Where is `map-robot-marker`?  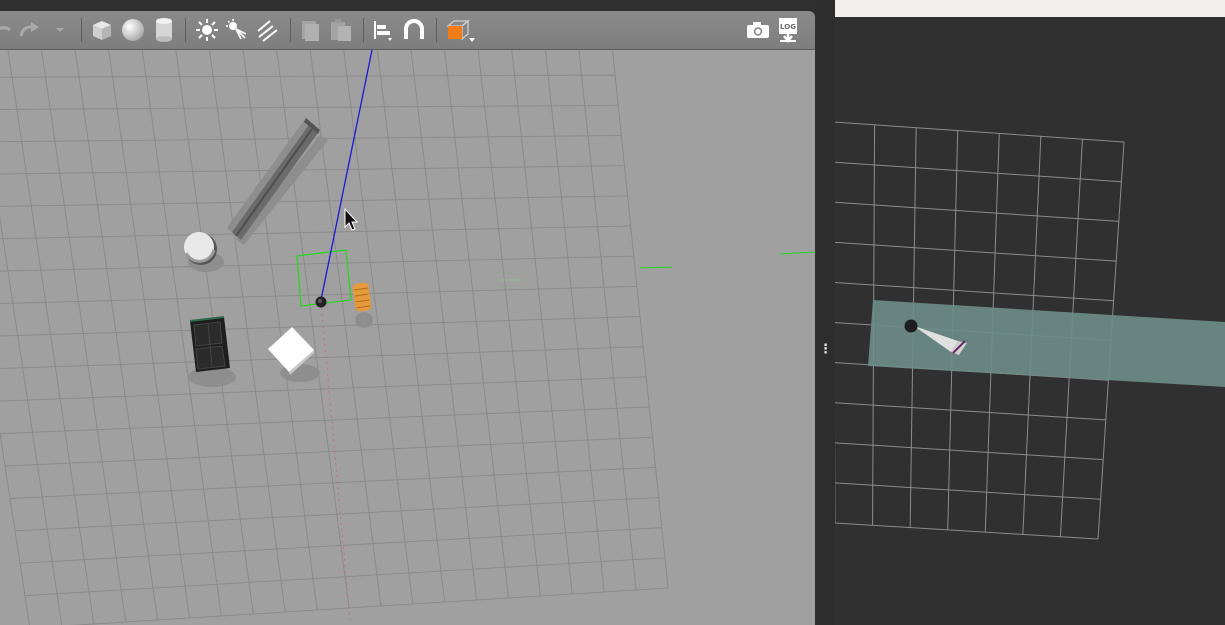 map-robot-marker is located at coordinates (911, 326).